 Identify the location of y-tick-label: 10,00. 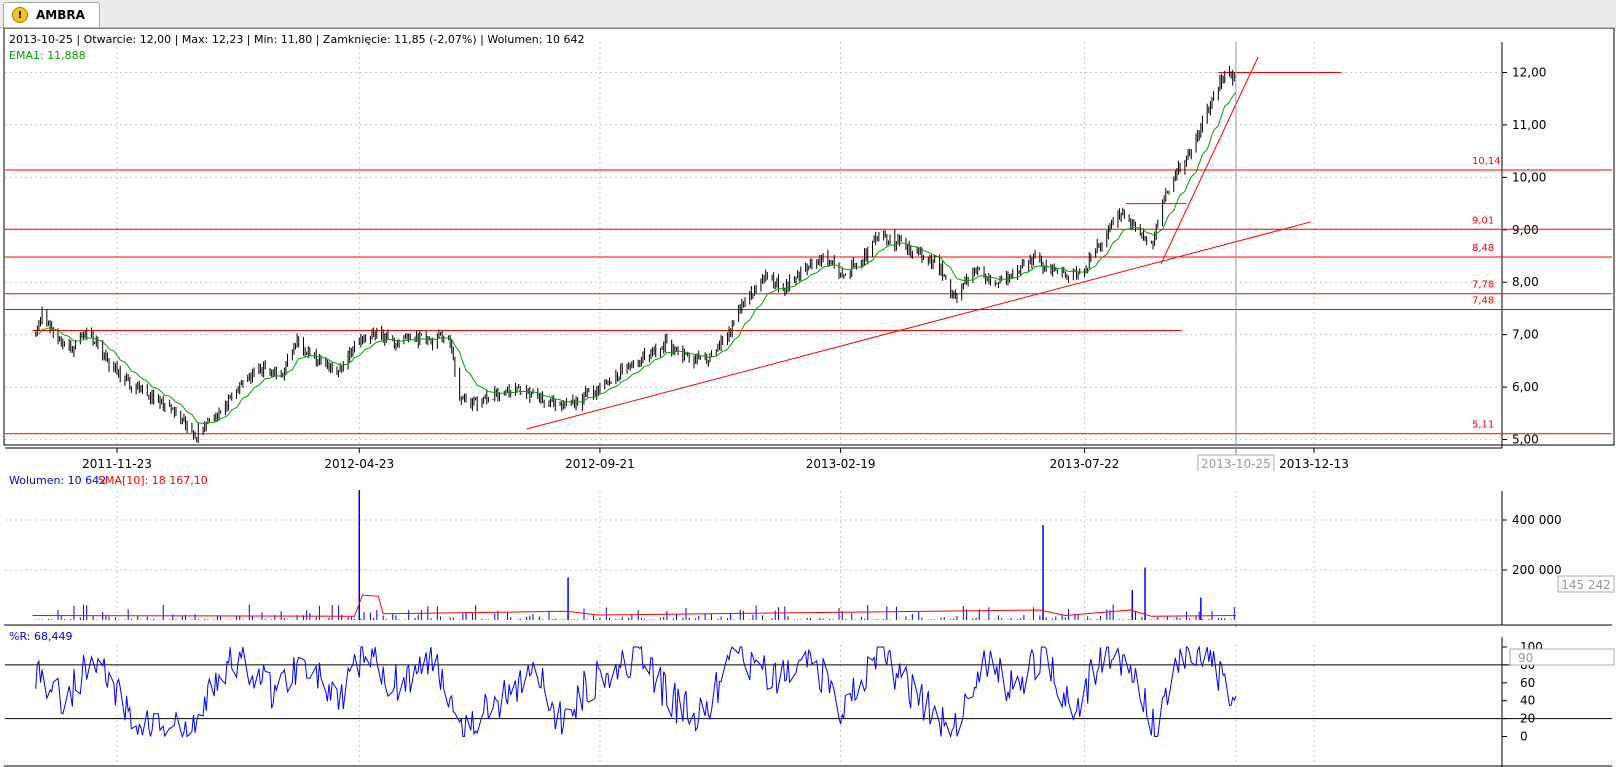
(1529, 177).